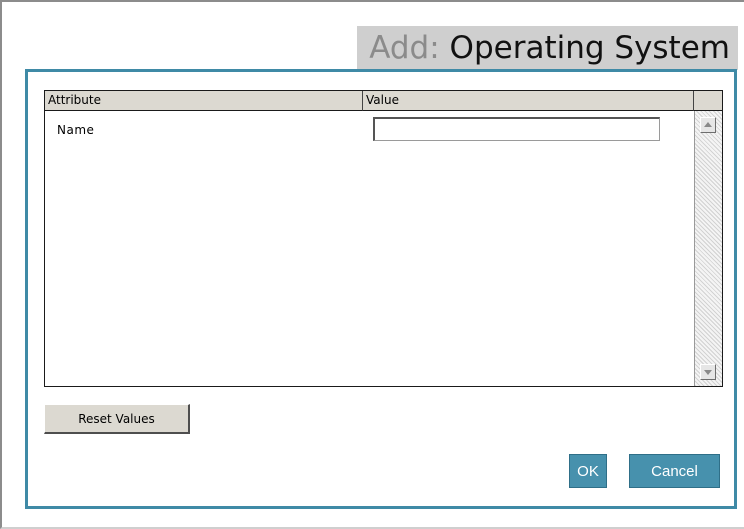  Describe the element at coordinates (708, 248) in the screenshot. I see `vertical-scrollbar` at that location.